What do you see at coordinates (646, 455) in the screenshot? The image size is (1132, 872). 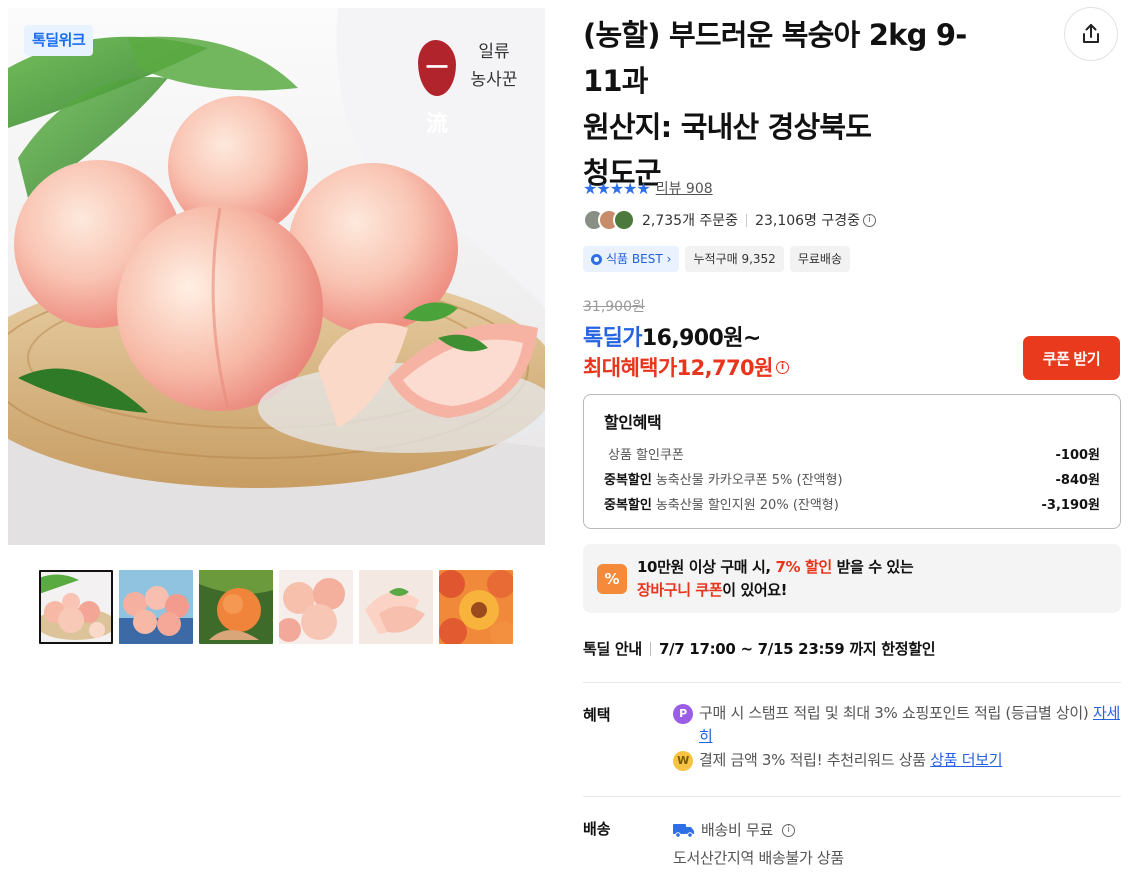 I see `discount-label: 상품 할인쿠폰` at bounding box center [646, 455].